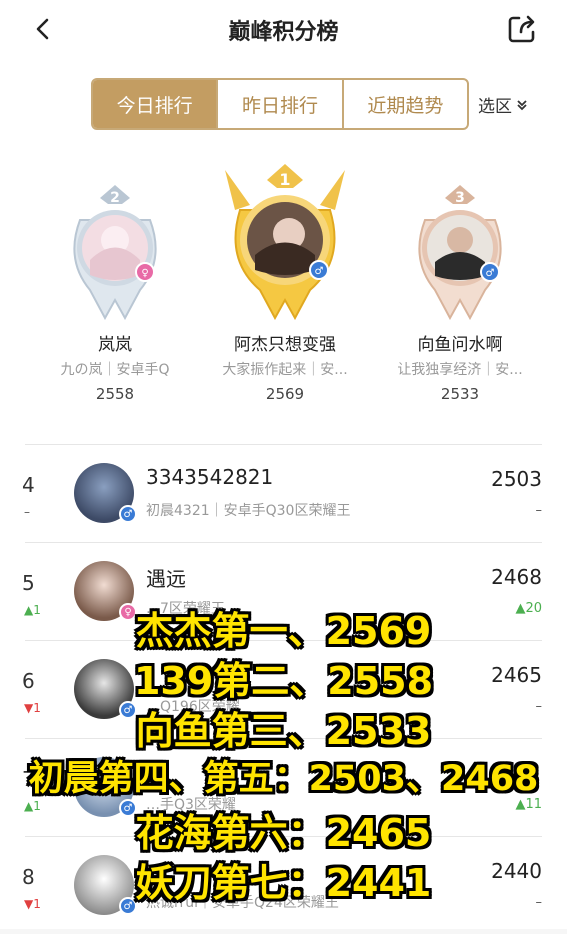 This screenshot has height=934, width=567. What do you see at coordinates (166, 579) in the screenshot?
I see `player-name: 遇远` at bounding box center [166, 579].